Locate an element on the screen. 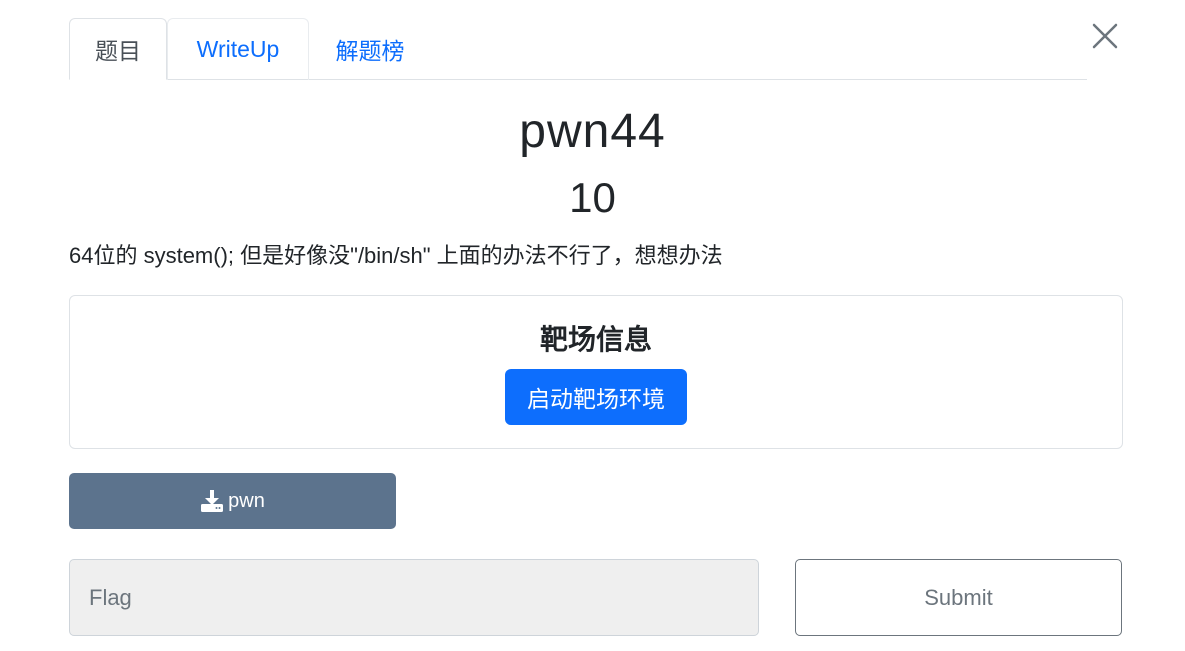  tab-challenge: 题目 is located at coordinates (118, 49).